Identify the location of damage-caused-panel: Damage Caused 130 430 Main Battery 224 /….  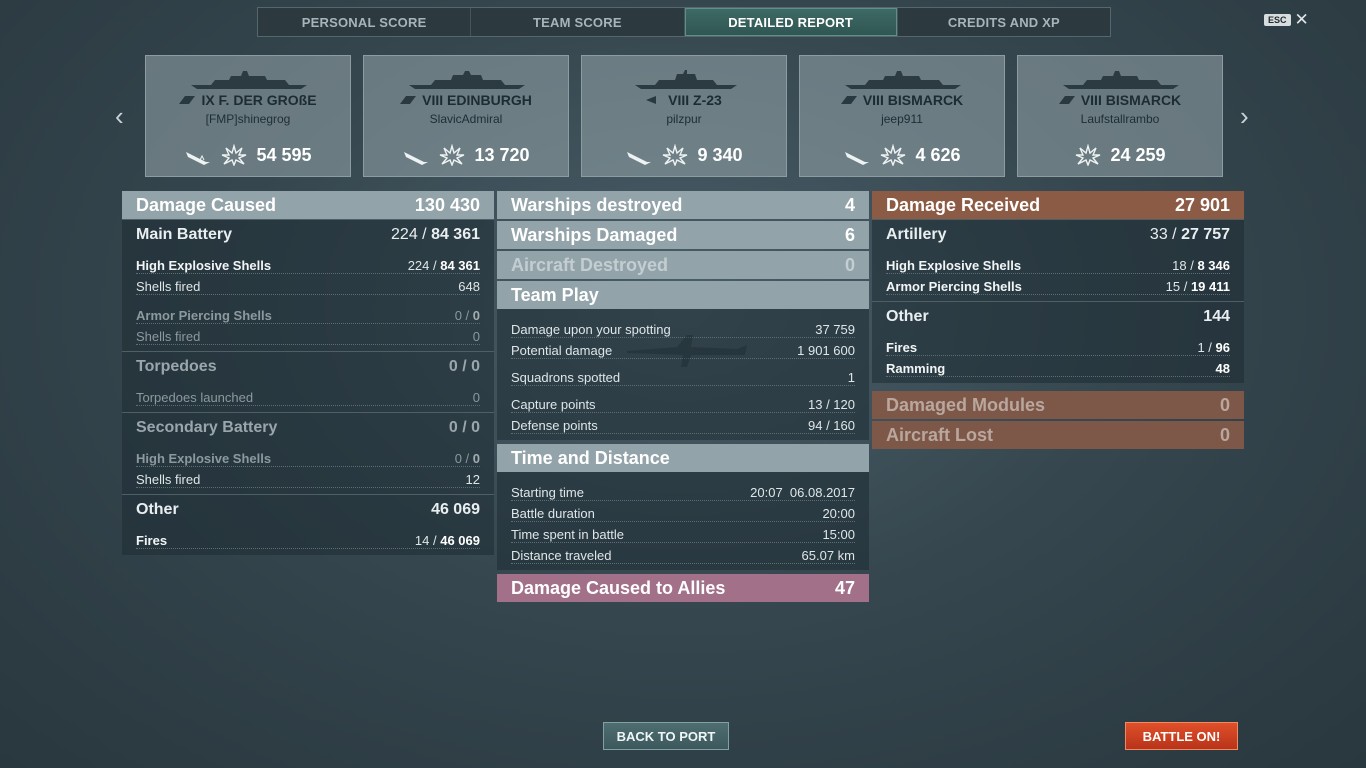
(308, 373).